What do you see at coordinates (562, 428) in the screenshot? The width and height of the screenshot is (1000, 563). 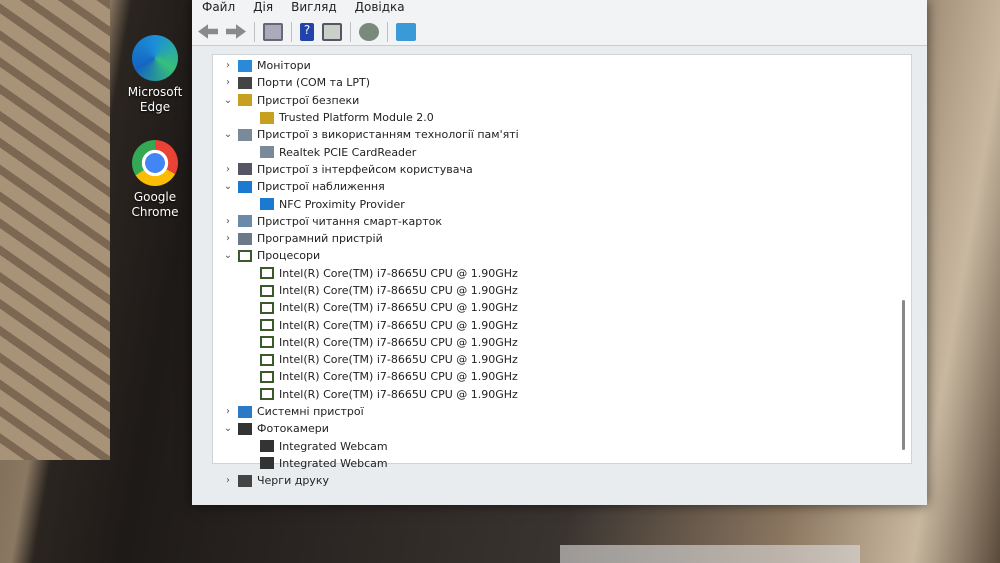 I see `tree-item: ⌄ Фотокамери` at bounding box center [562, 428].